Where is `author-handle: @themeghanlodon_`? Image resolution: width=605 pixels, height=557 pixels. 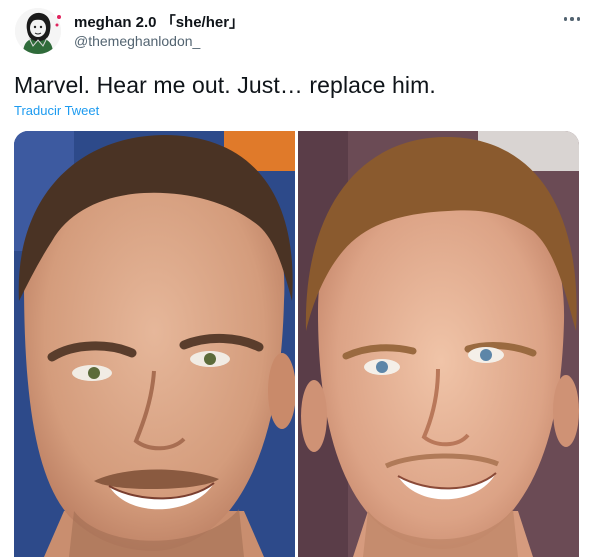 author-handle: @themeghanlodon_ is located at coordinates (137, 41).